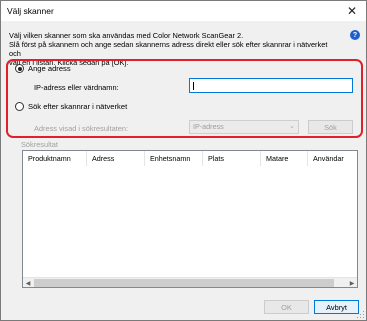 This screenshot has width=367, height=321. What do you see at coordinates (76, 87) in the screenshot?
I see `ip-address-label: IP-adress eller värdnamn:` at bounding box center [76, 87].